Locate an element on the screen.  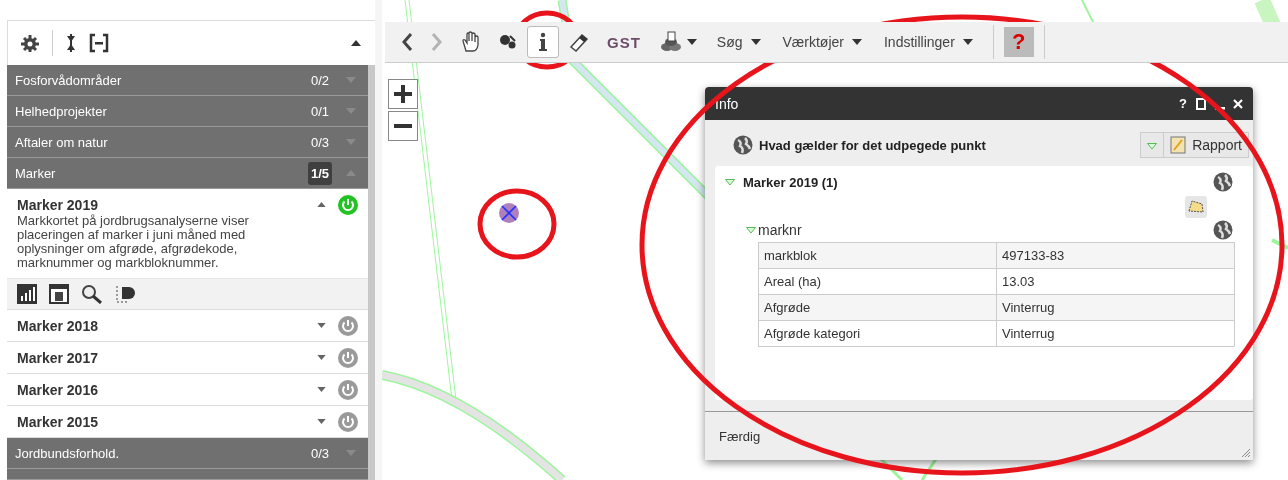
hand-icon is located at coordinates (471, 42).